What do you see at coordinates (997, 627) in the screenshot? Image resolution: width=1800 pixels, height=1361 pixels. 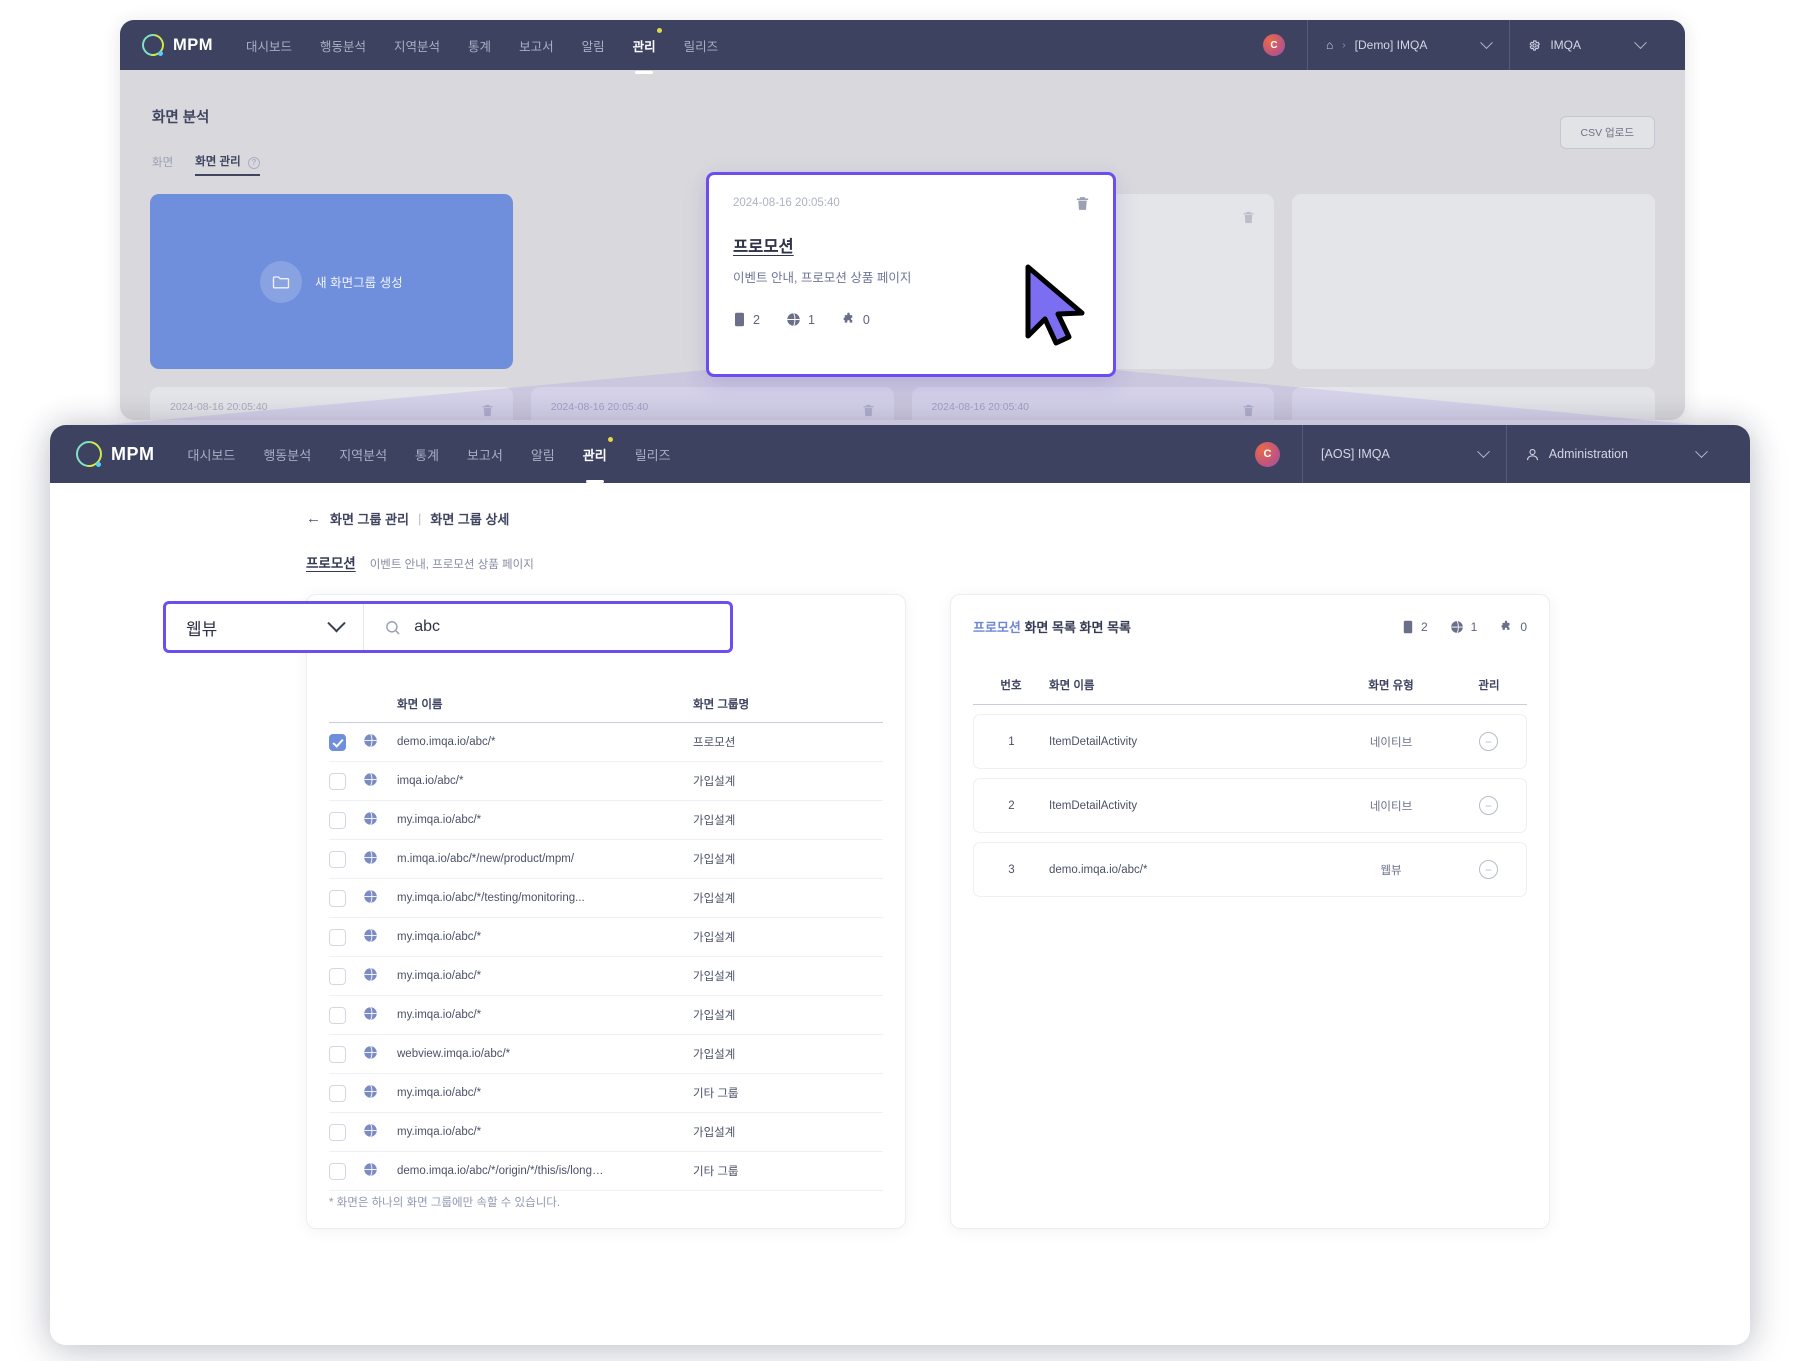 I see `right-pane-group-link: 프로모션` at bounding box center [997, 627].